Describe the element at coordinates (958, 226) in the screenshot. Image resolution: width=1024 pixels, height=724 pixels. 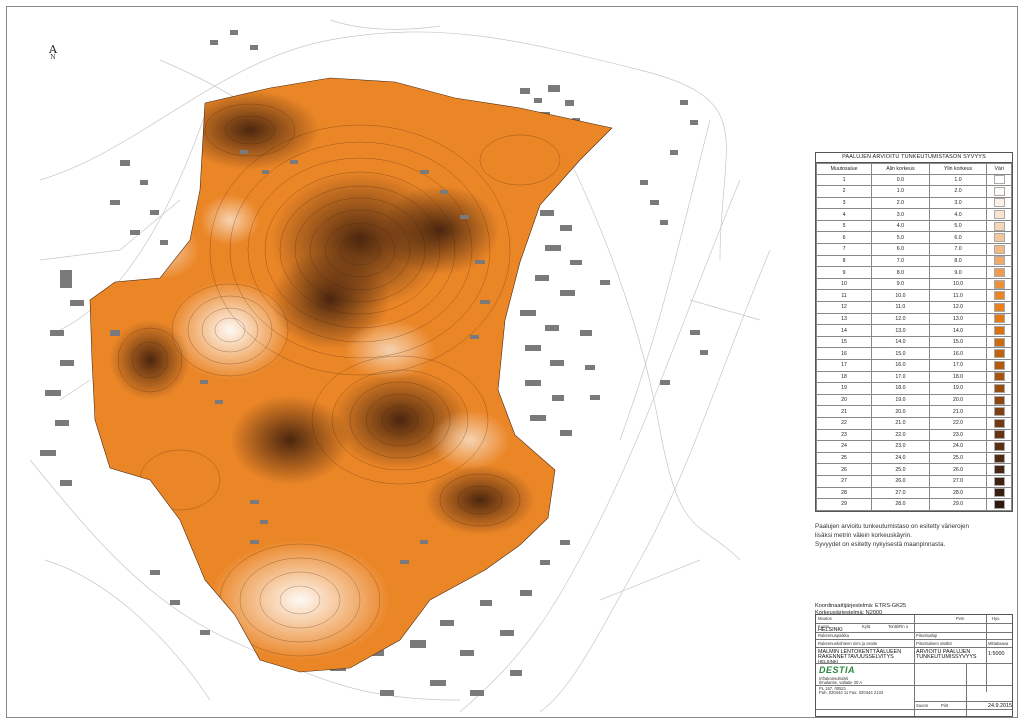
I see `legend-cell-high: 5.0` at that location.